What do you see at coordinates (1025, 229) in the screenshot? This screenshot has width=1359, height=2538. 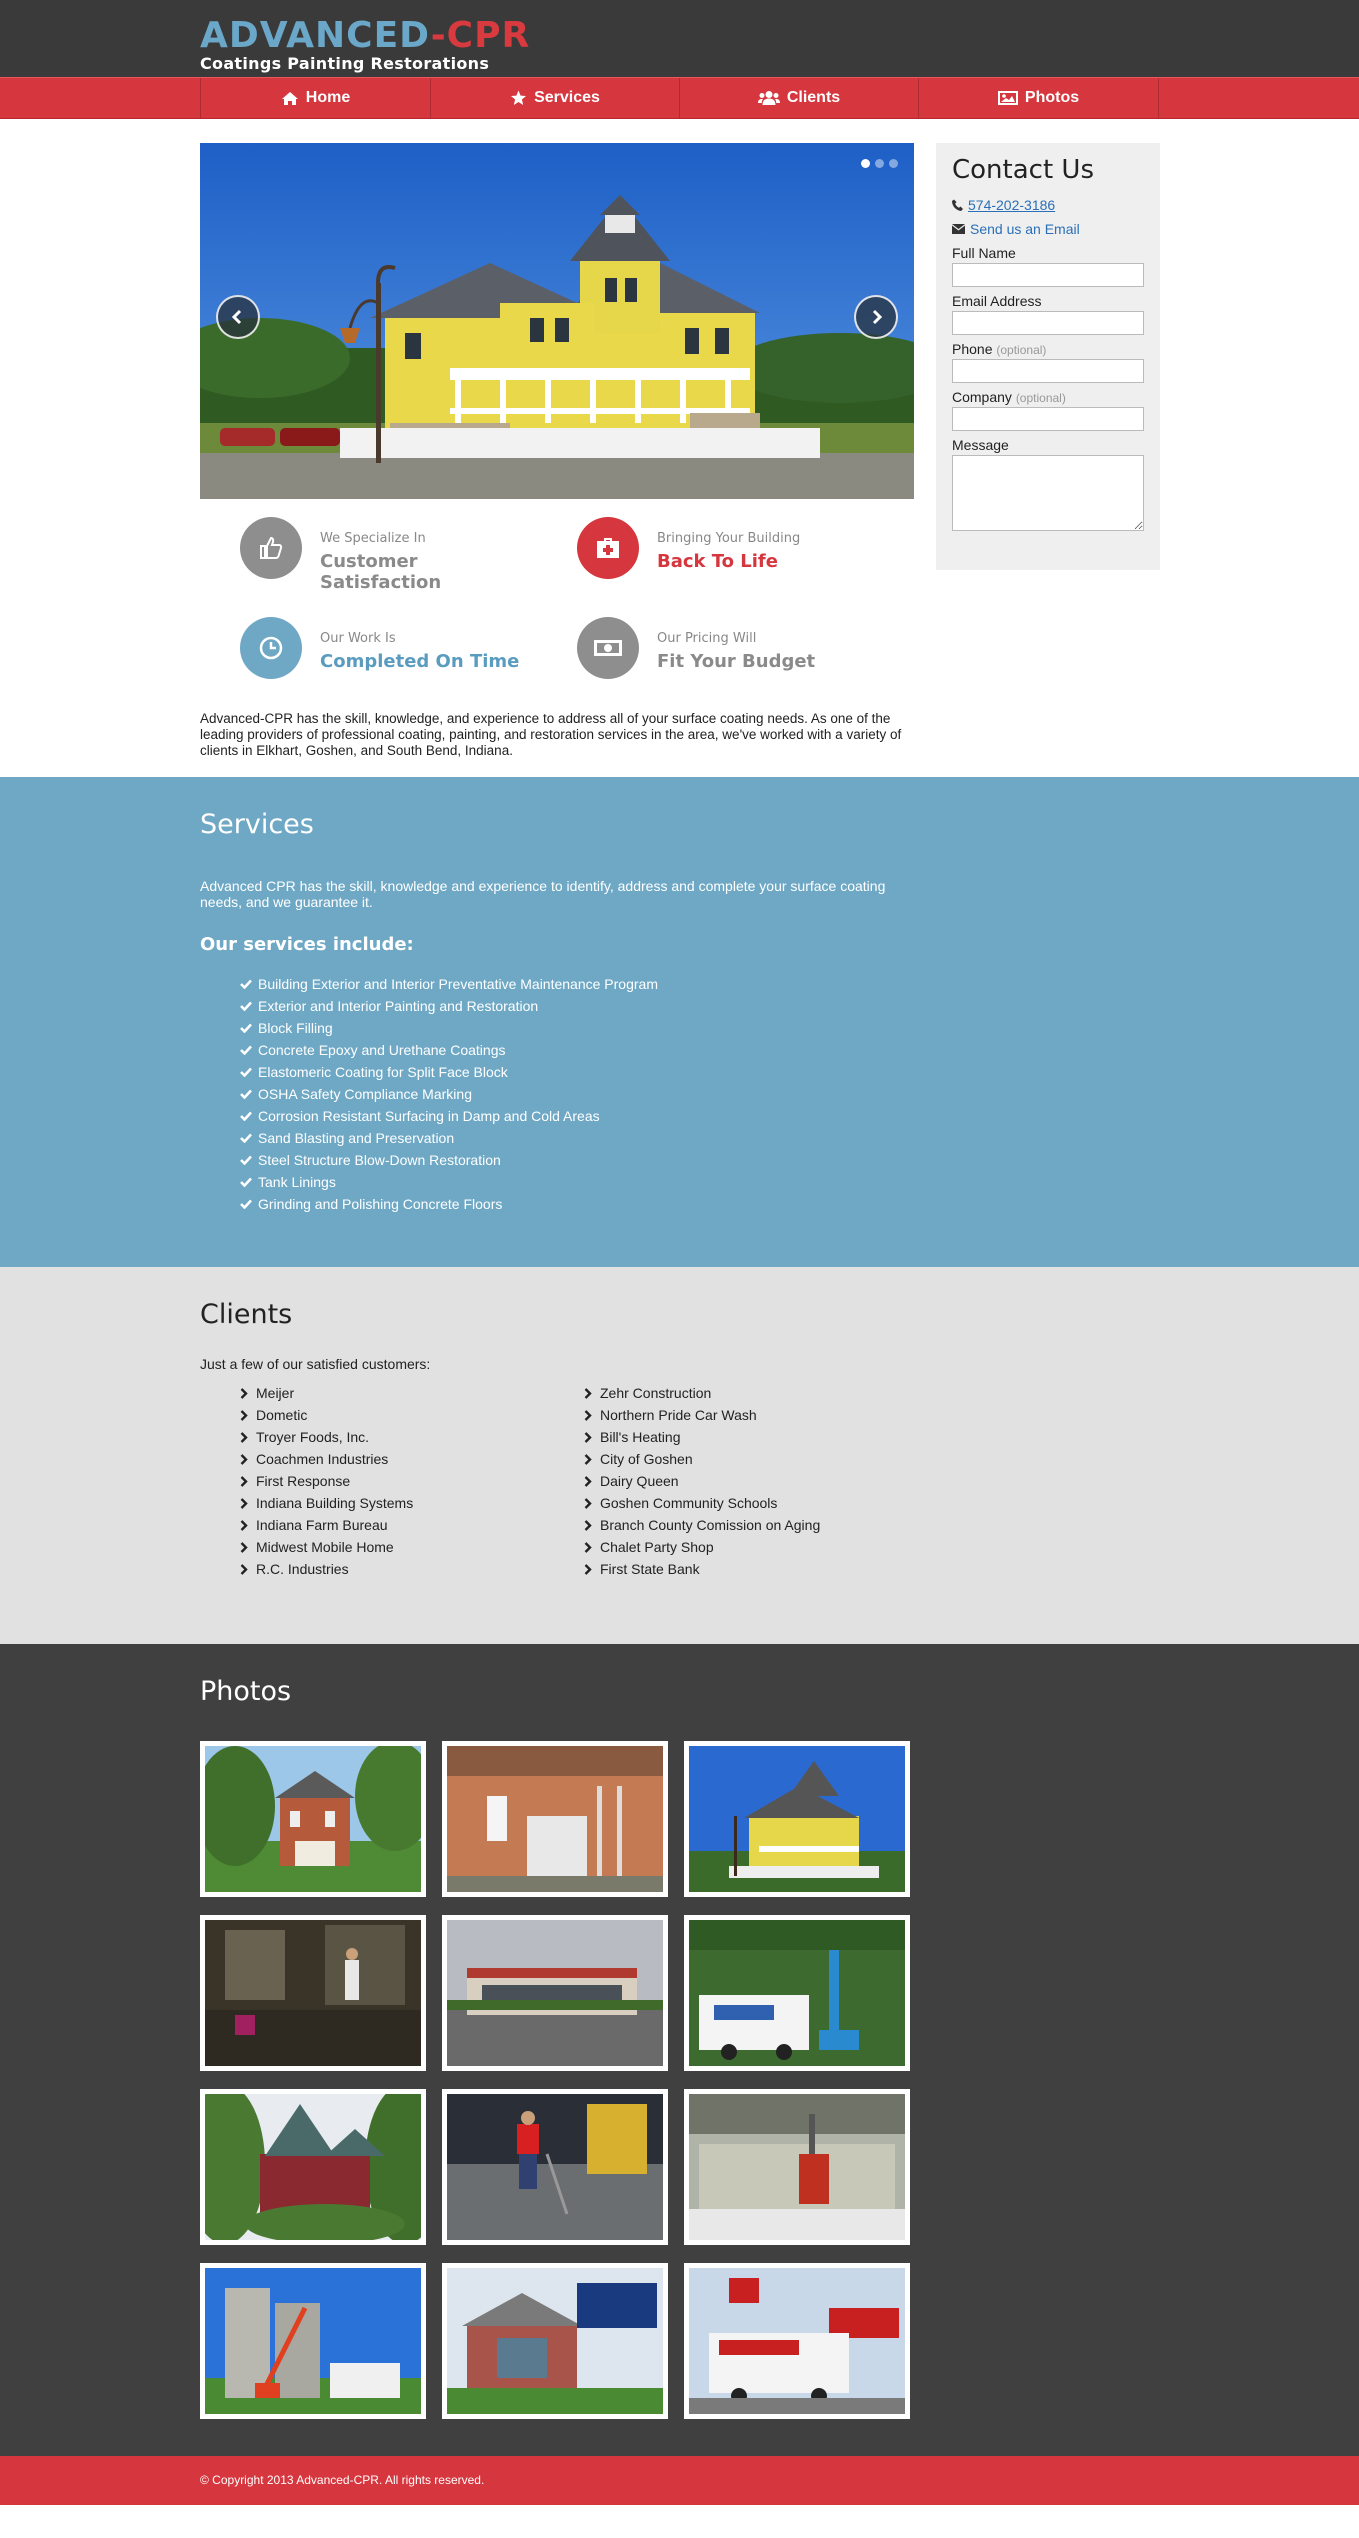 I see `email-link: Send us an Email` at bounding box center [1025, 229].